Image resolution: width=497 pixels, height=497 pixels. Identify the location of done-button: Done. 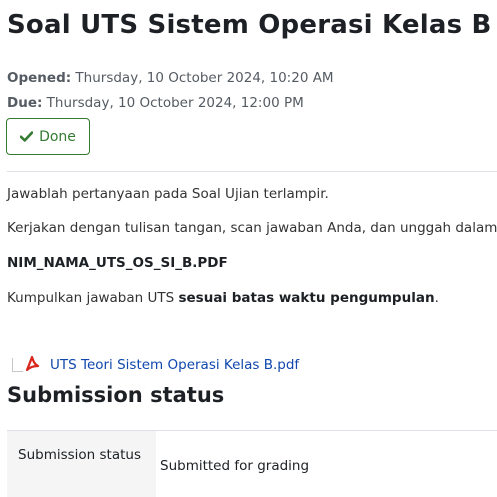
(48, 136).